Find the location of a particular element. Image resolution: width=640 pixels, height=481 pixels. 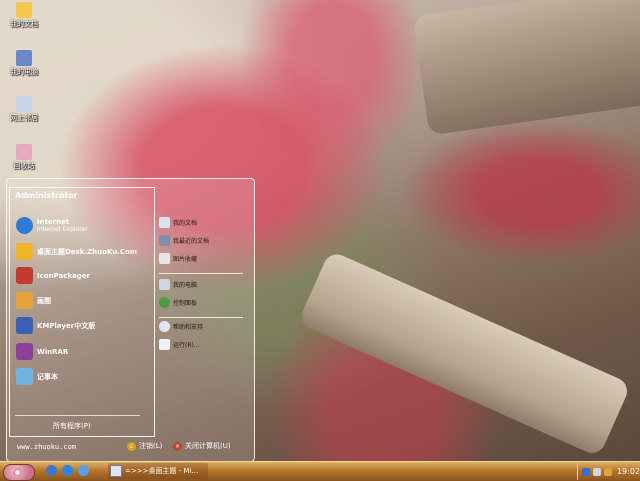

desktop-icon-recycle-bin: 回收站 is located at coordinates (24, 157).